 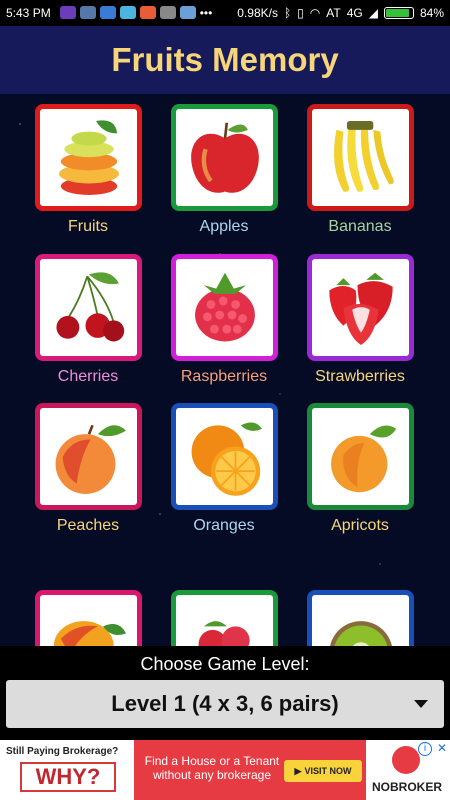 I want to click on carrier-label: AT, so click(x=333, y=13).